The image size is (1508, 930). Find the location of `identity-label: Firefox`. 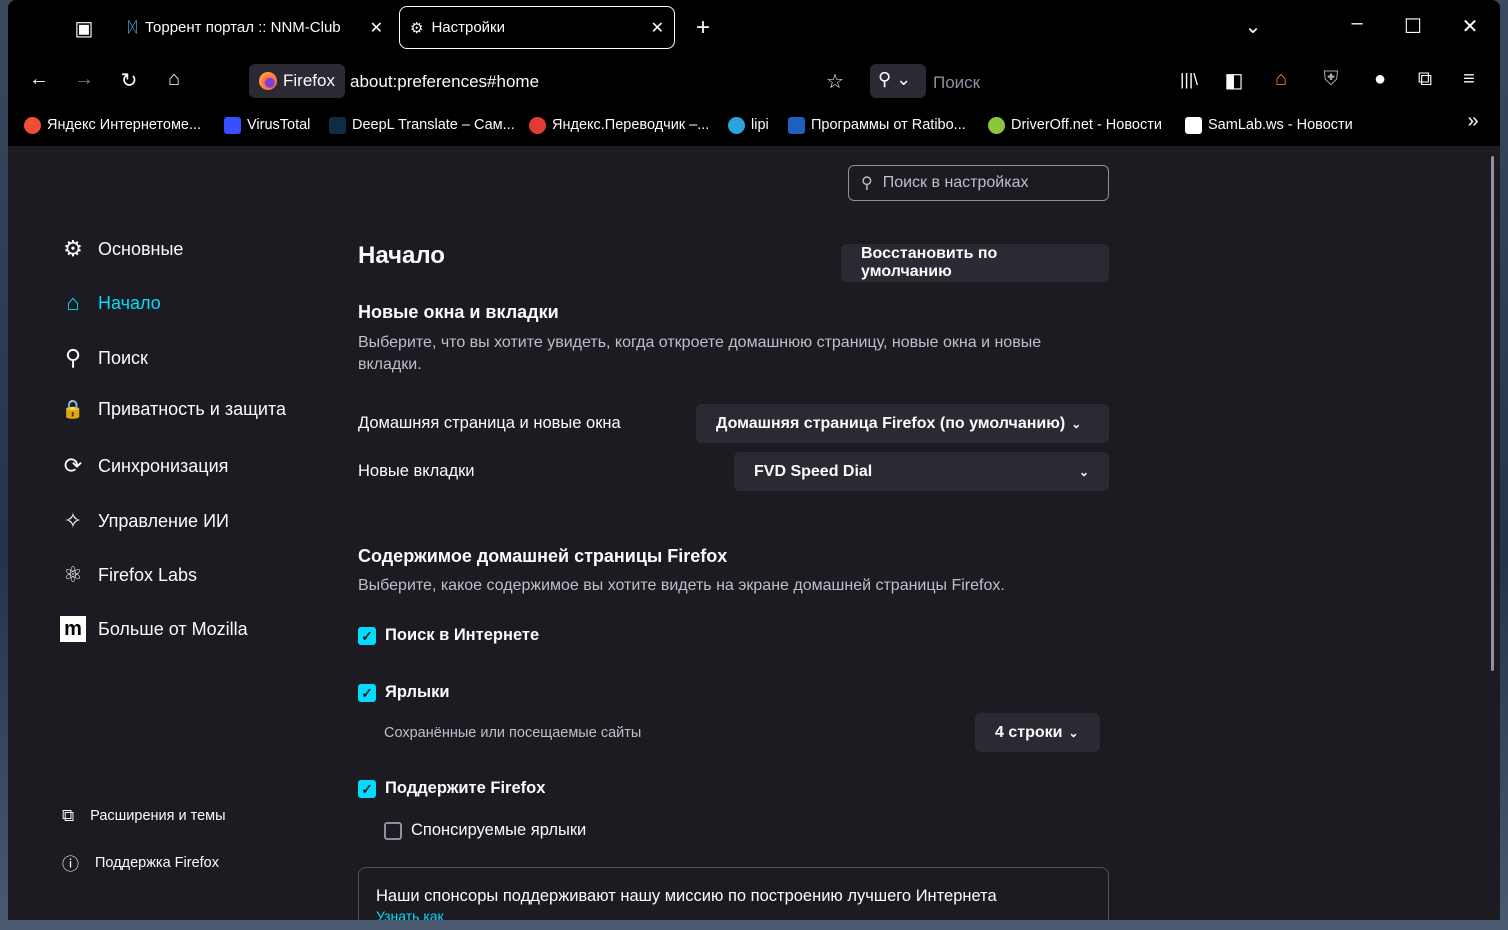

identity-label: Firefox is located at coordinates (309, 80).